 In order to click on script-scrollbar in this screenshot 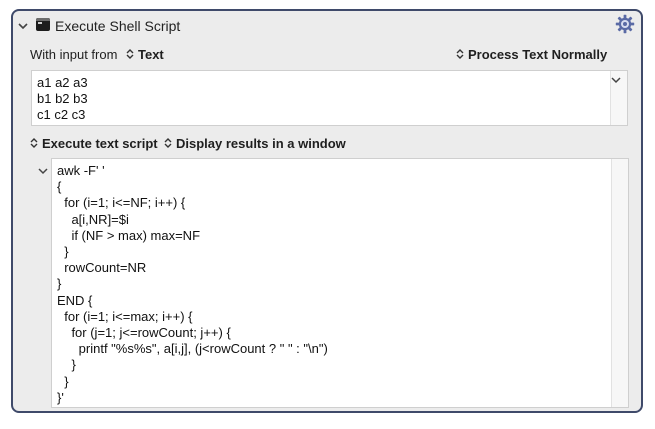, I will do `click(619, 283)`.